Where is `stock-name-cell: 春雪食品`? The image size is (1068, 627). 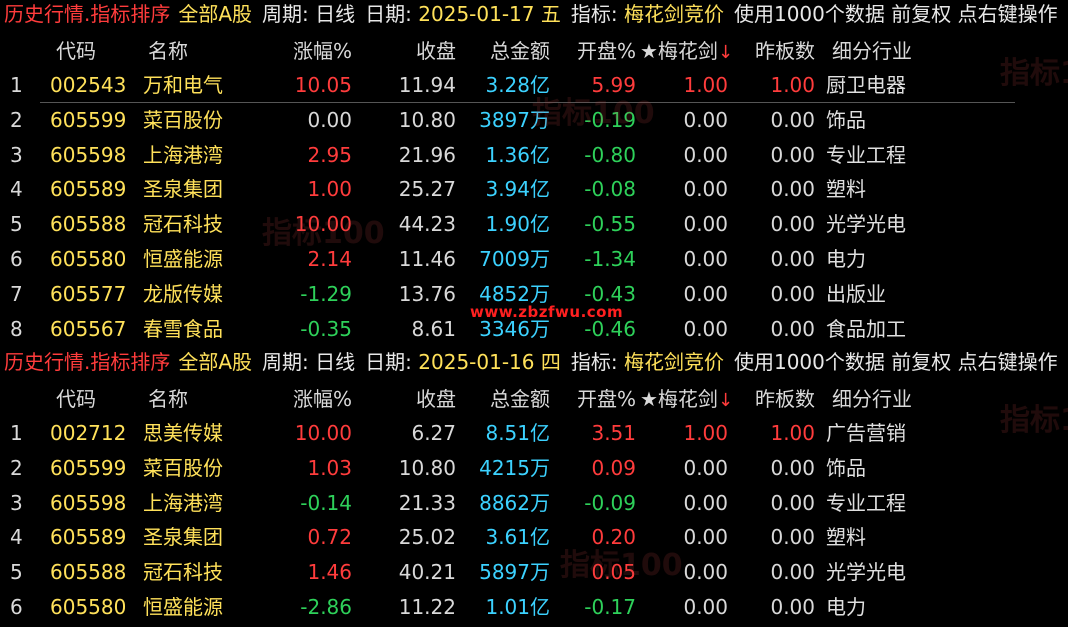
stock-name-cell: 春雪食品 is located at coordinates (193, 329).